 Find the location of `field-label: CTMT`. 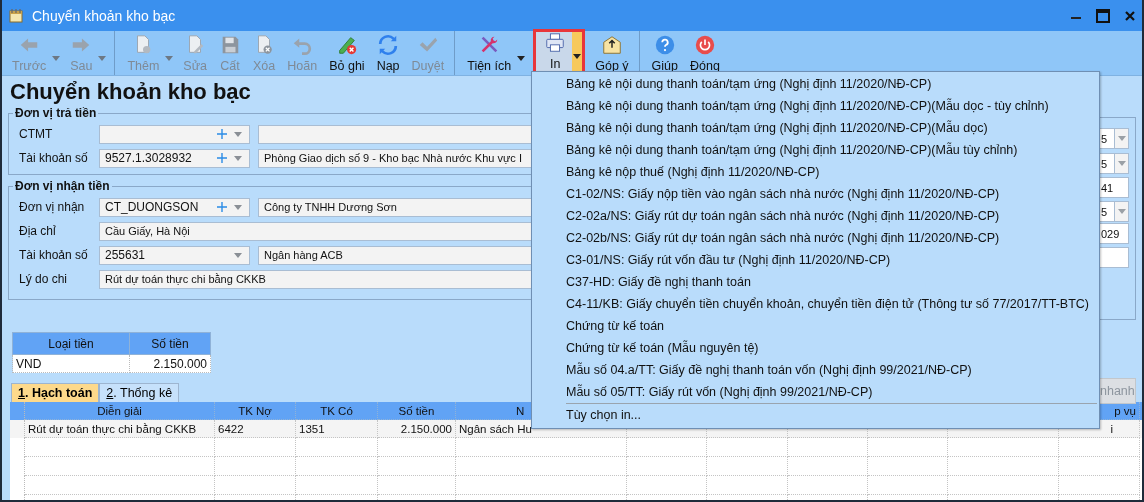

field-label: CTMT is located at coordinates (36, 134).